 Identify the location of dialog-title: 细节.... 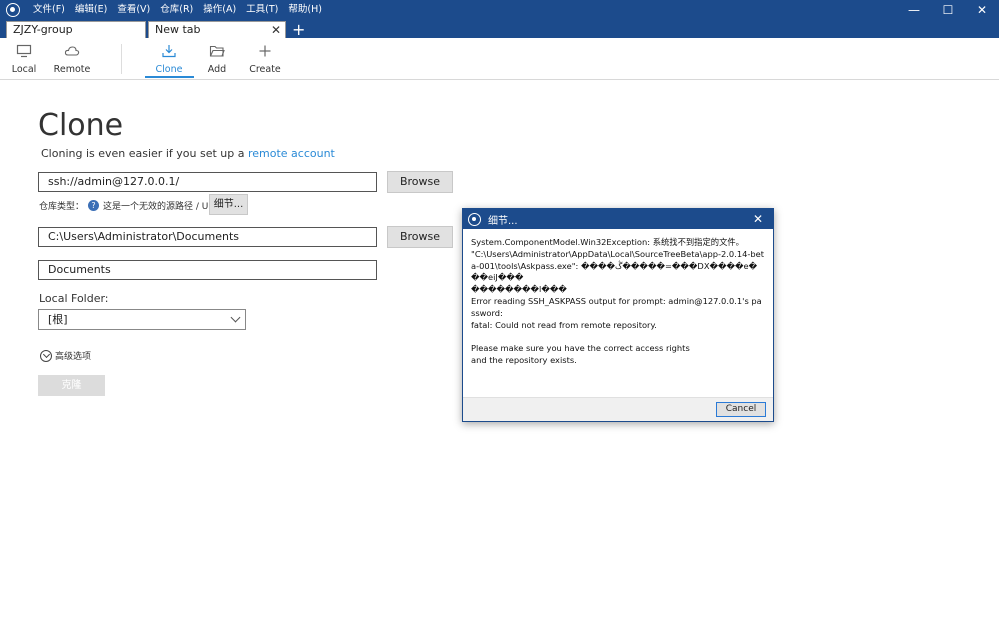
(503, 221).